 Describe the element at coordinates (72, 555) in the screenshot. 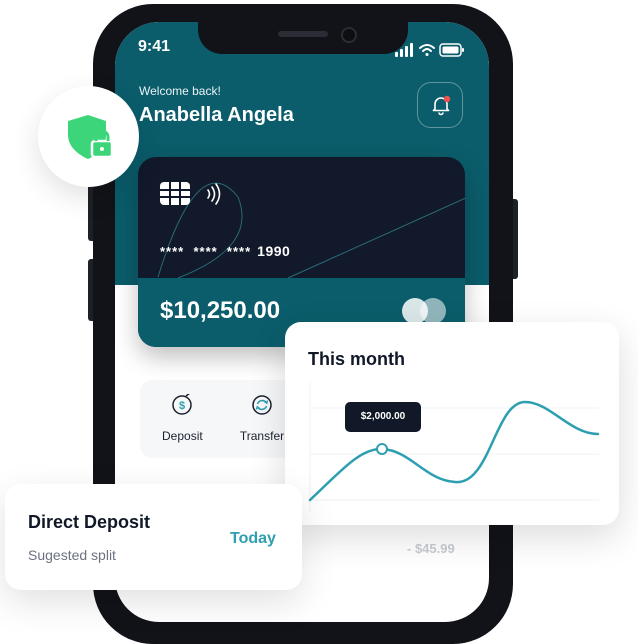

I see `direct-deposit-subtitle: Sugested split` at that location.